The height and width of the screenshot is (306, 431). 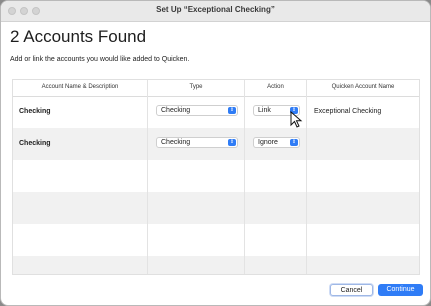 I want to click on table-row: Checking Checking ⇕ Ignore ⇕, so click(x=216, y=144).